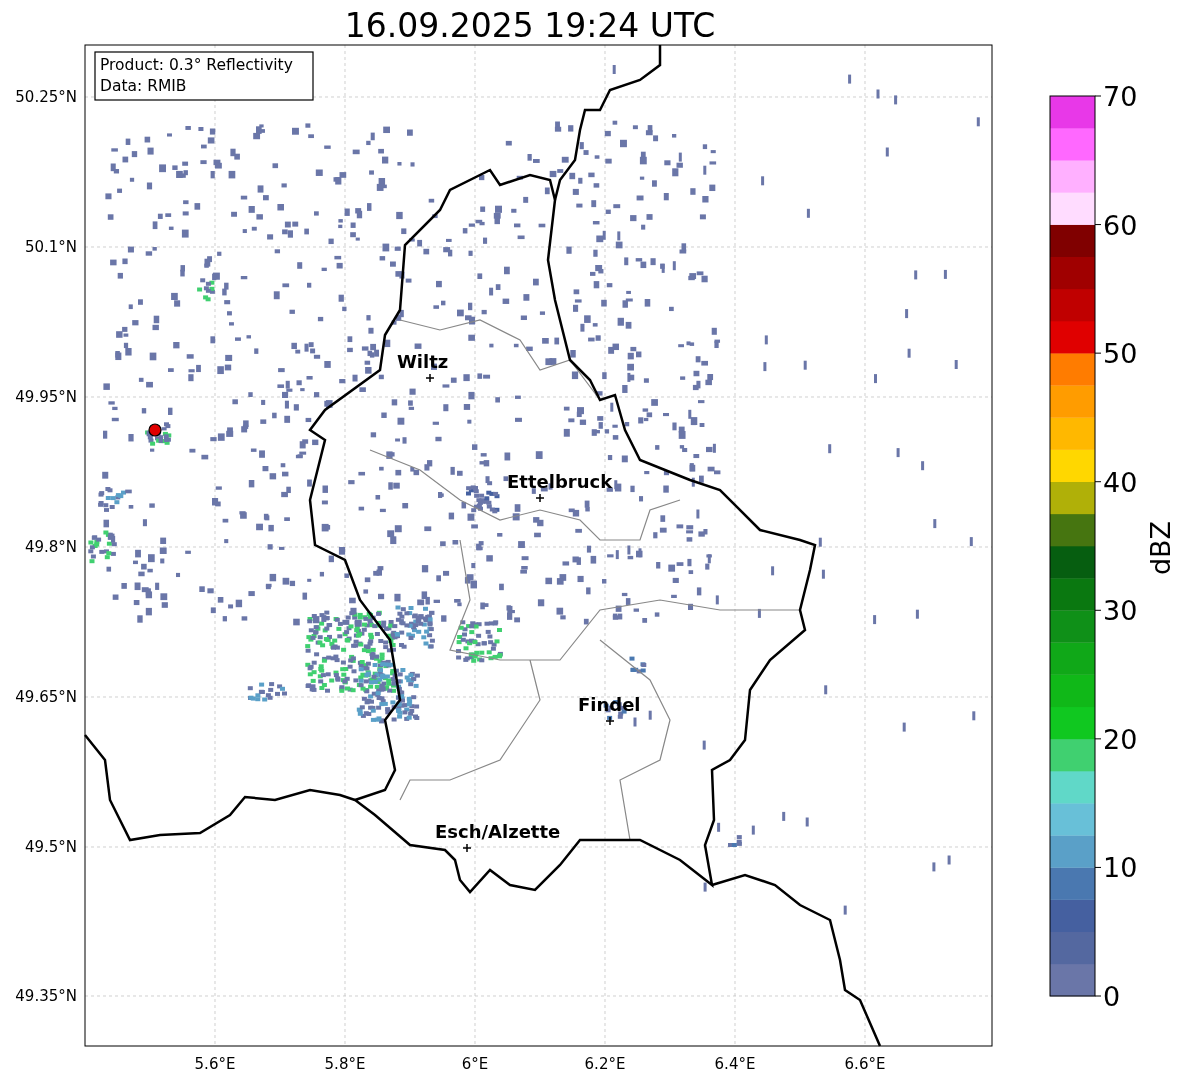 The height and width of the screenshot is (1081, 1184). What do you see at coordinates (155, 430) in the screenshot?
I see `radar-site-marker` at bounding box center [155, 430].